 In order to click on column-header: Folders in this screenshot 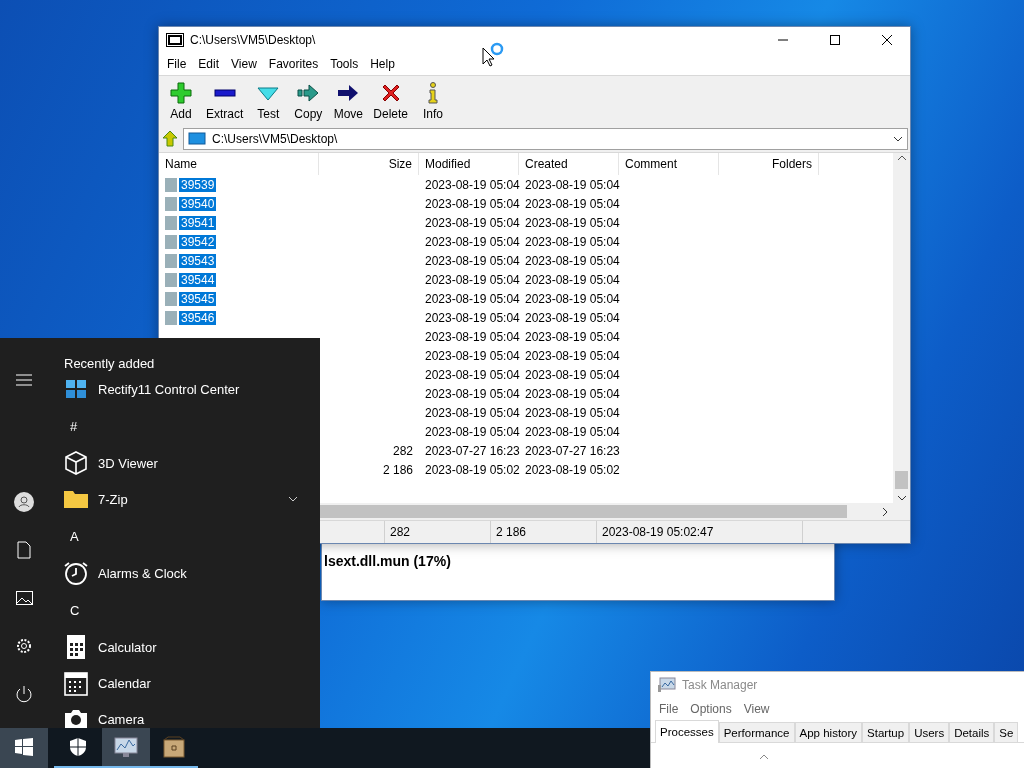, I will do `click(769, 164)`.